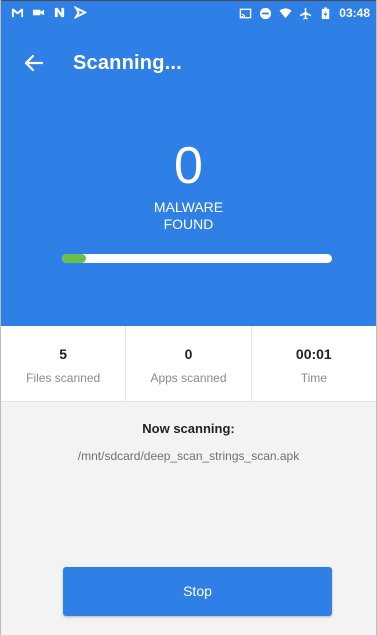 The width and height of the screenshot is (377, 635). I want to click on now-scanning-path: /mnt/sdcard/deep_scan_strings_scan.apk, so click(188, 456).